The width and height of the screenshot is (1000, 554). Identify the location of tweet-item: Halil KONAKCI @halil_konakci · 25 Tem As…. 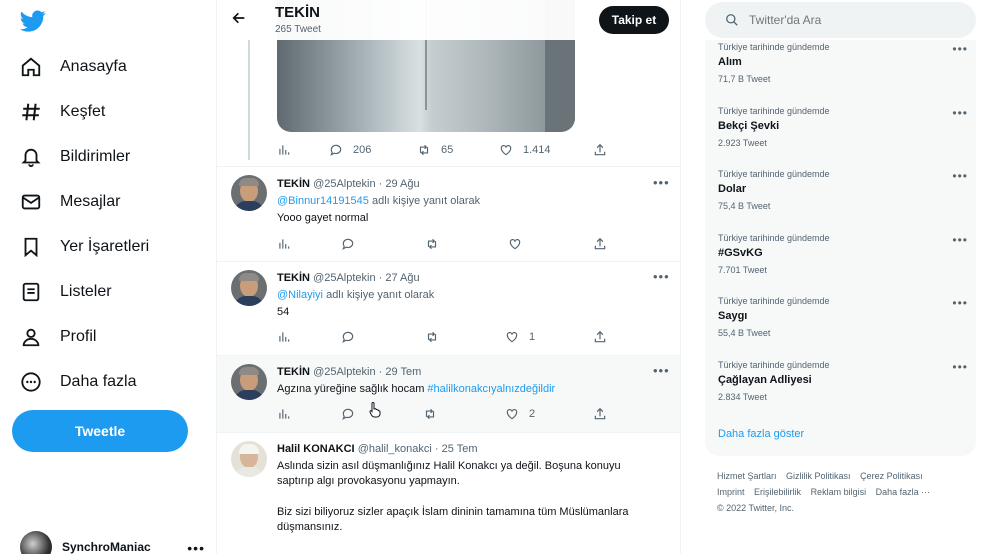
(448, 493).